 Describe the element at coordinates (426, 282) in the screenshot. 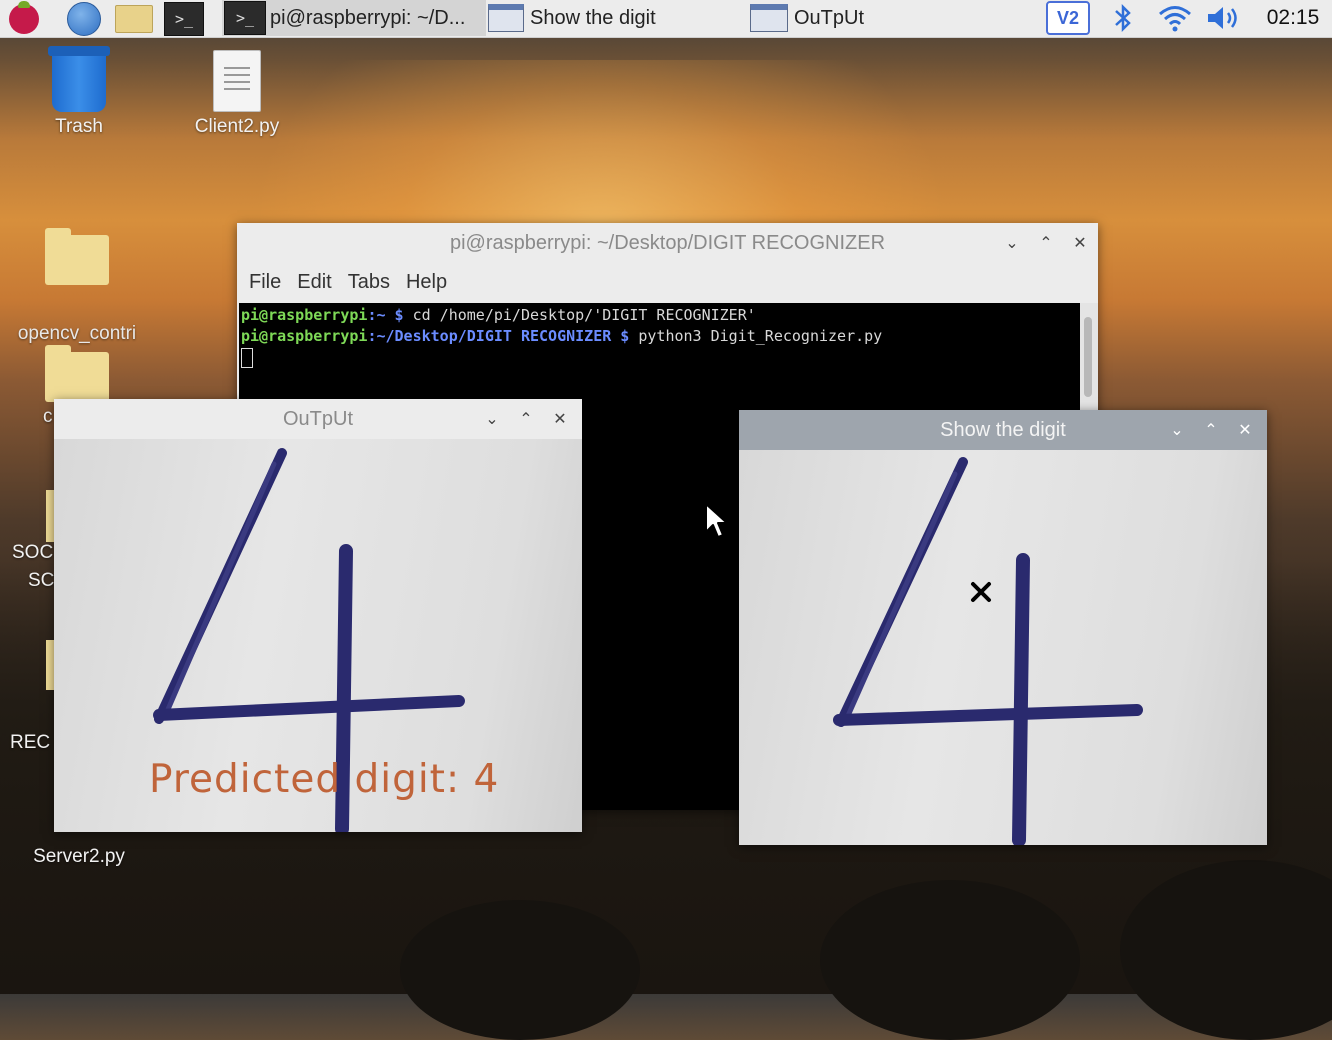

I see `menu-help: Help` at that location.